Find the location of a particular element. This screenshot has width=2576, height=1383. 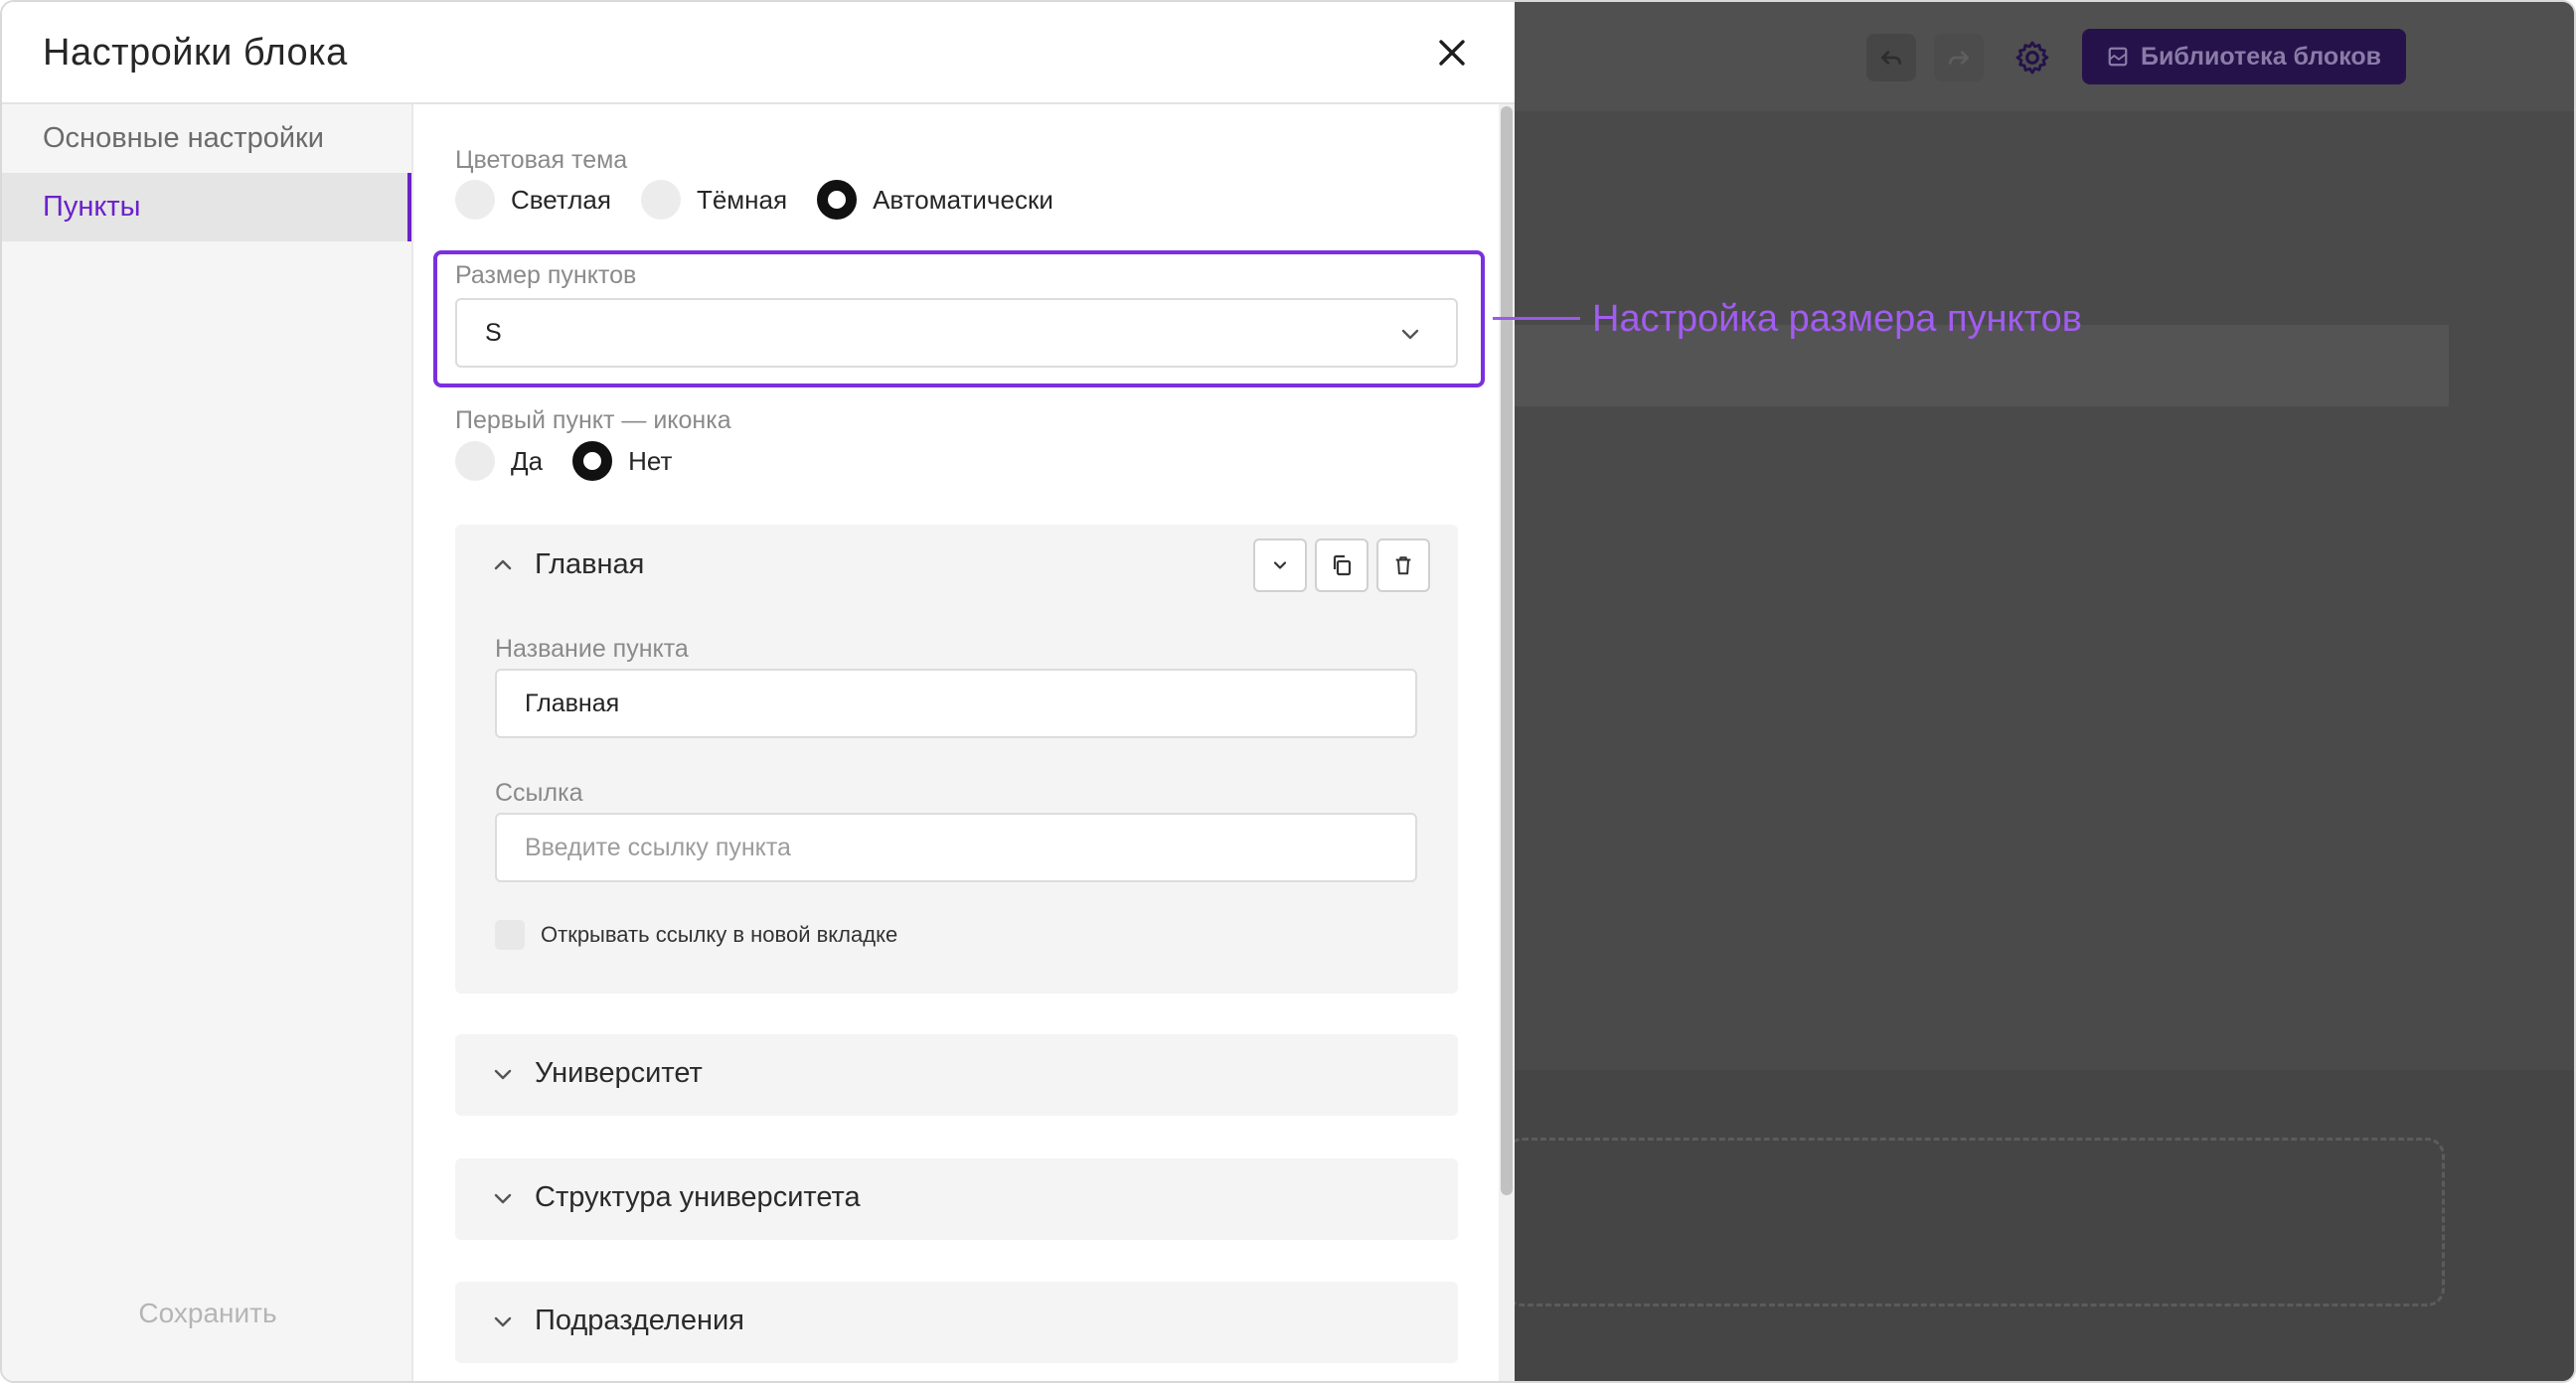

accordion-header: Подразделения is located at coordinates (617, 1321).